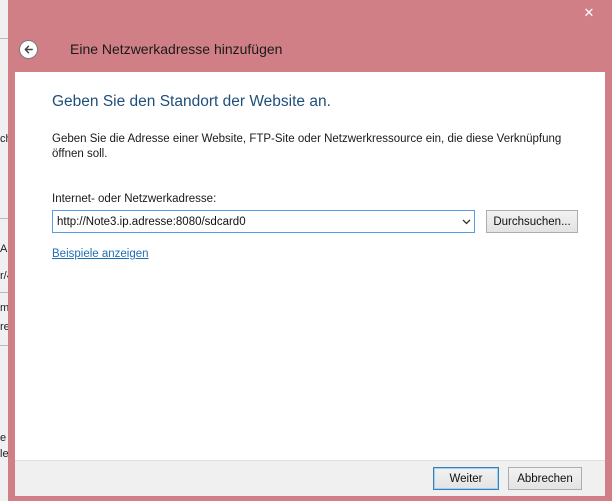 Image resolution: width=612 pixels, height=501 pixels. Describe the element at coordinates (191, 101) in the screenshot. I see `page-heading: Geben Sie den Standort der Website an.` at that location.